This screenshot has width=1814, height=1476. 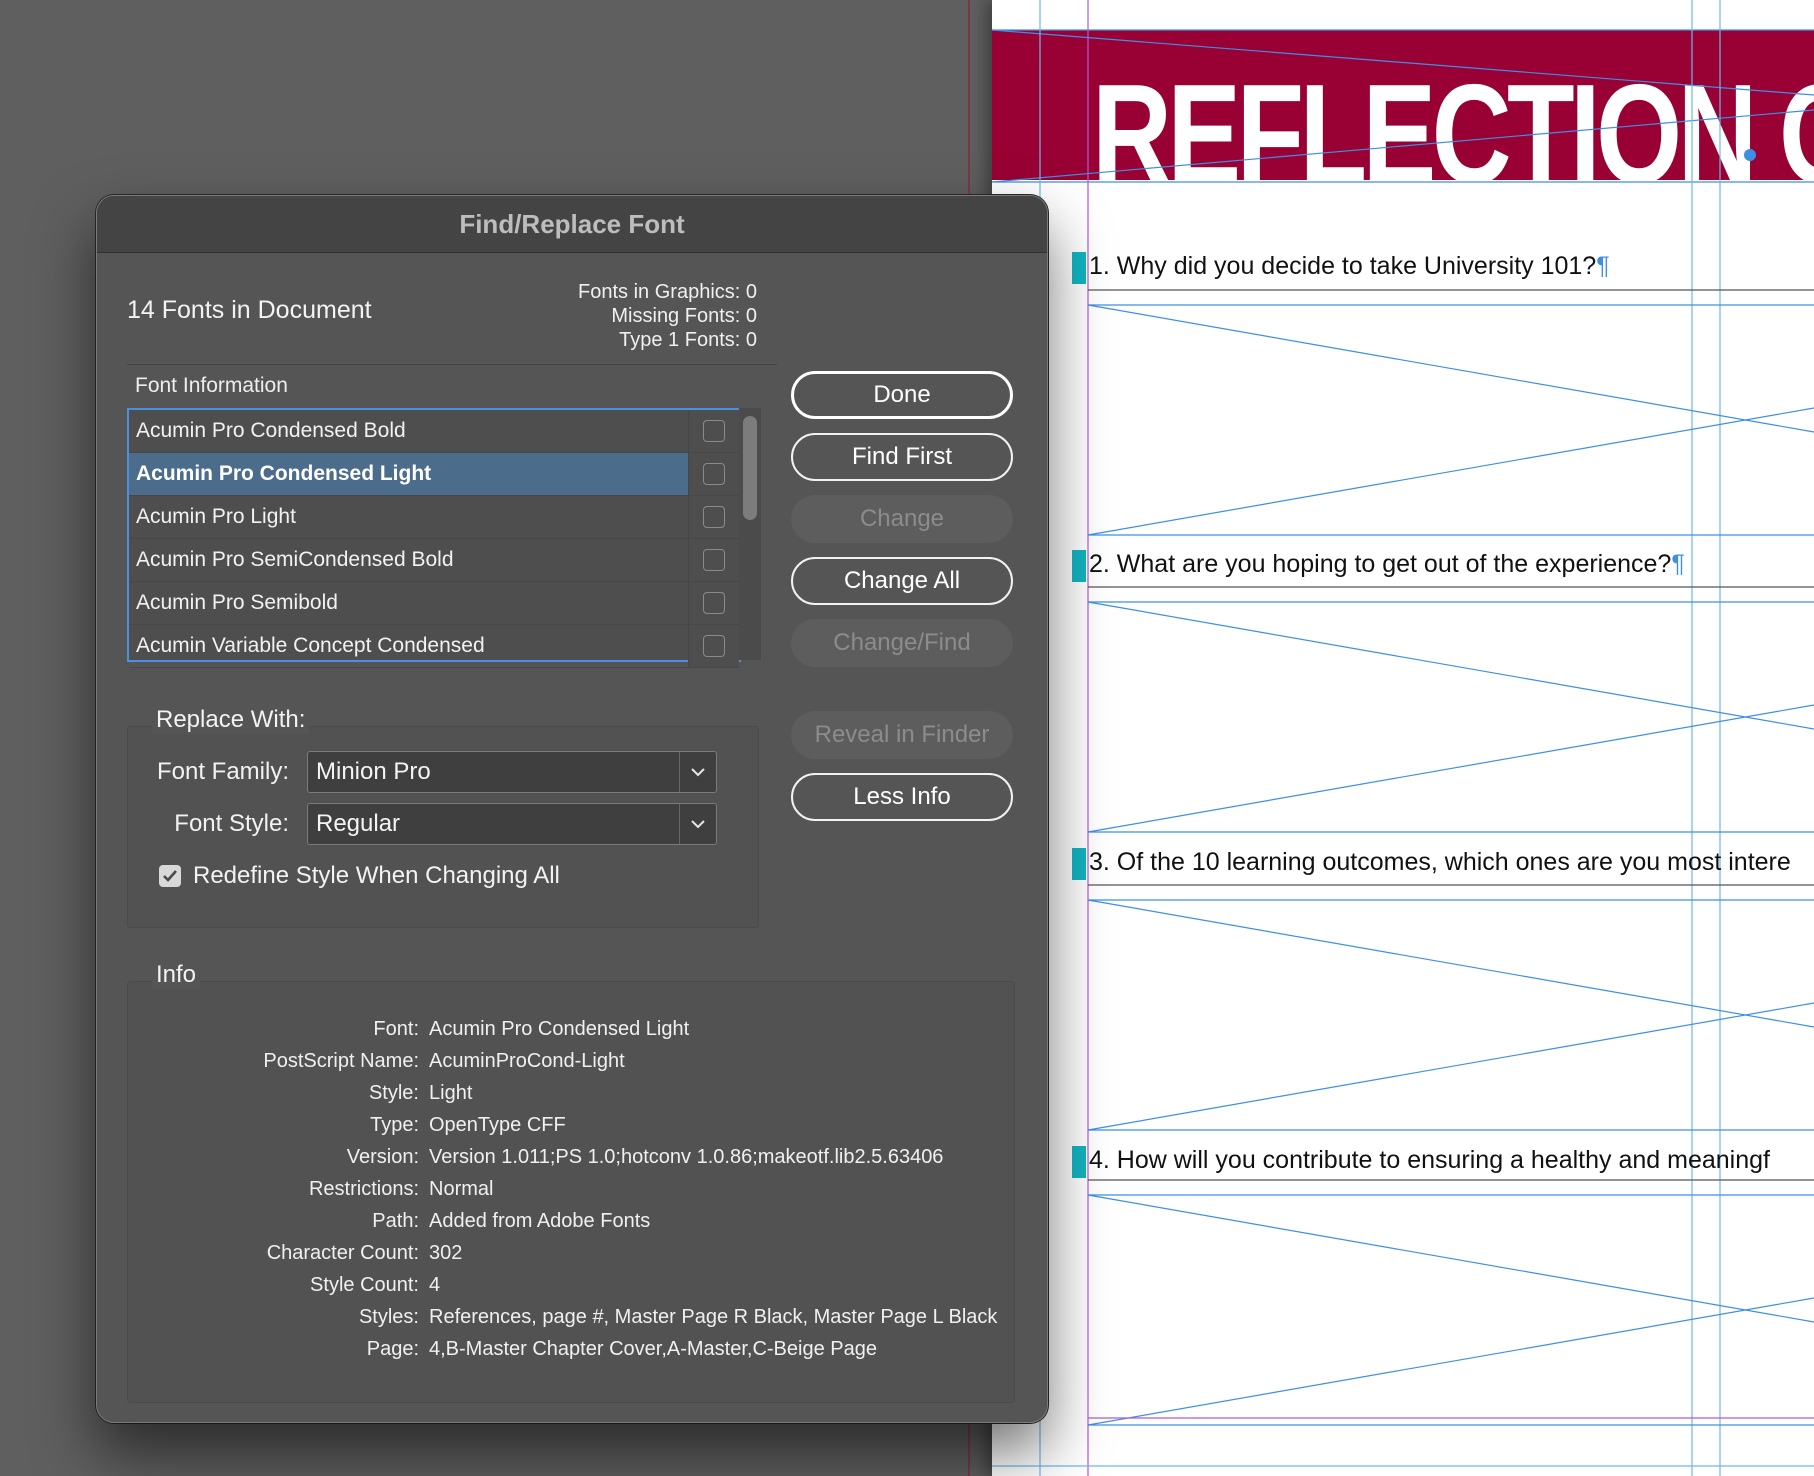 What do you see at coordinates (1453, 135) in the screenshot?
I see `banner-title: REFLECTION O` at bounding box center [1453, 135].